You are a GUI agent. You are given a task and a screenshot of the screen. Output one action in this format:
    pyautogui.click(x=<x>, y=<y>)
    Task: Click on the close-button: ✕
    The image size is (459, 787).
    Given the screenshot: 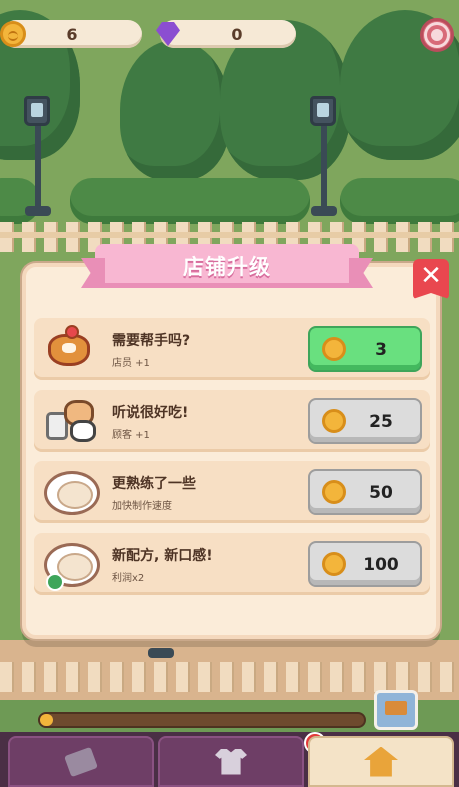 What is the action you would take?
    pyautogui.click(x=431, y=279)
    